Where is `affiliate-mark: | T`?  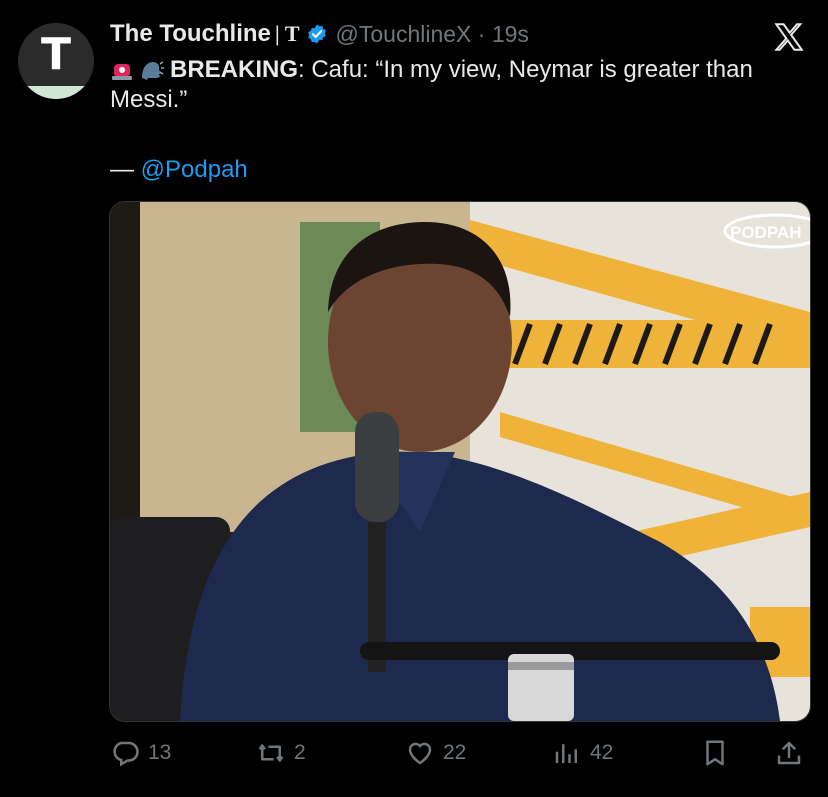
affiliate-mark: | T is located at coordinates (287, 33).